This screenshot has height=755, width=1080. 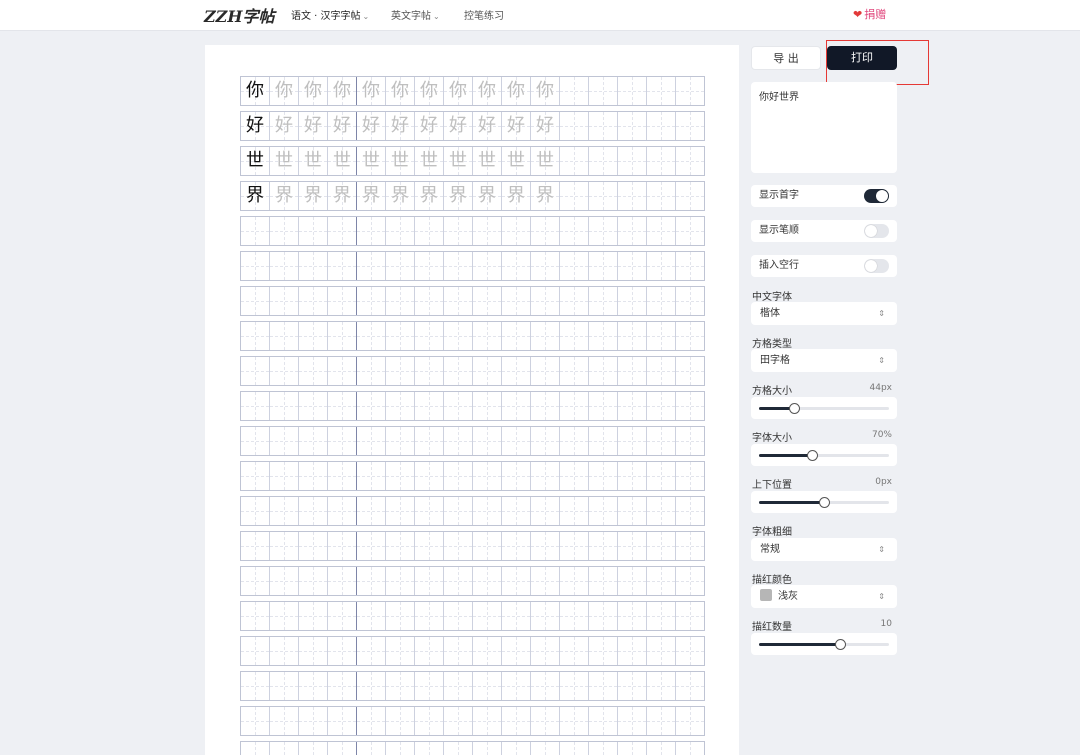 What do you see at coordinates (824, 596) in the screenshot?
I see `trace-color-select: 浅灰 ⇕` at bounding box center [824, 596].